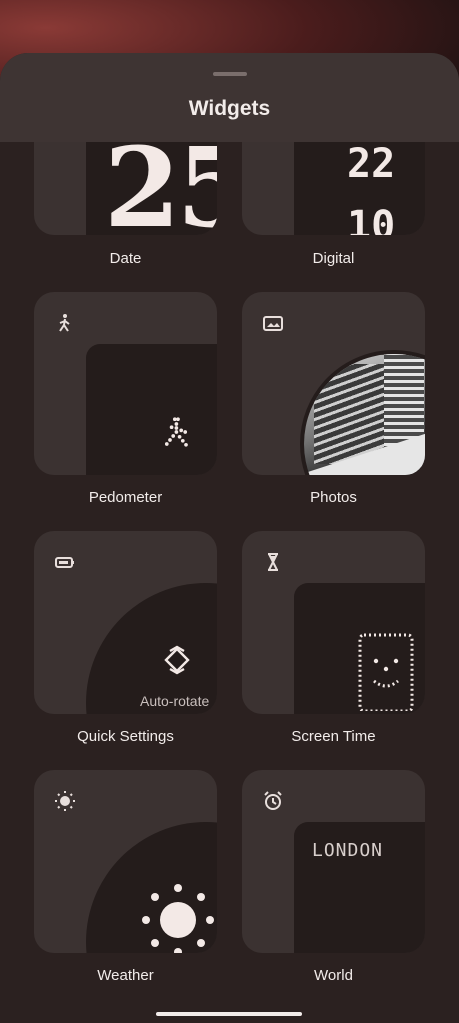 This screenshot has height=1023, width=459. What do you see at coordinates (333, 975) in the screenshot?
I see `widget-label-world: World` at bounding box center [333, 975].